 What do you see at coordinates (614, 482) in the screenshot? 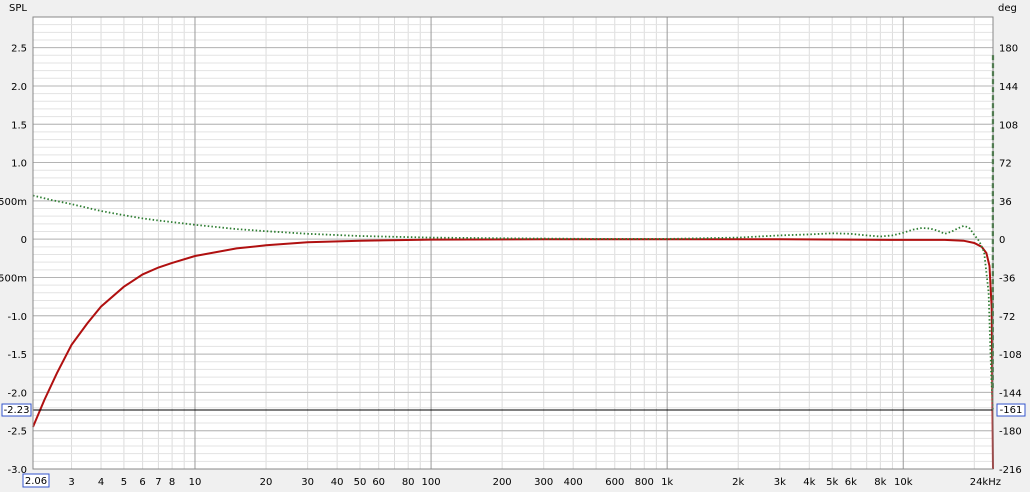
I see `x-tick-label: 600` at bounding box center [614, 482].